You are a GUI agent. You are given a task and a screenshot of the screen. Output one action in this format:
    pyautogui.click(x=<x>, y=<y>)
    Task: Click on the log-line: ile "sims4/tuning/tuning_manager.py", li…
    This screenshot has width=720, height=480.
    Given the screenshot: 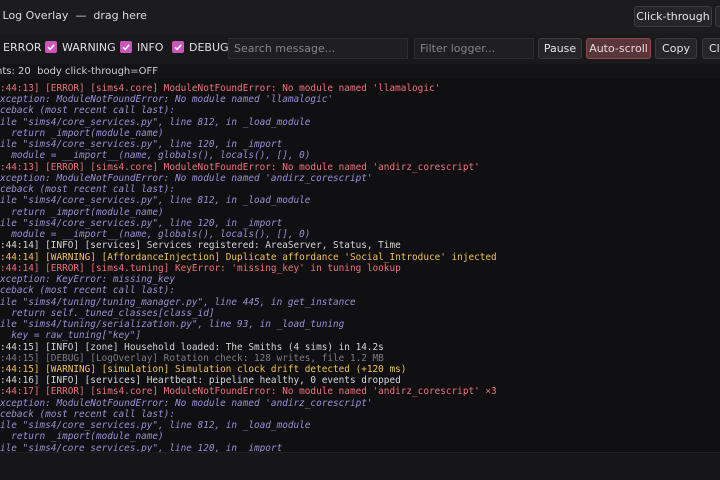 What is the action you would take?
    pyautogui.click(x=178, y=302)
    